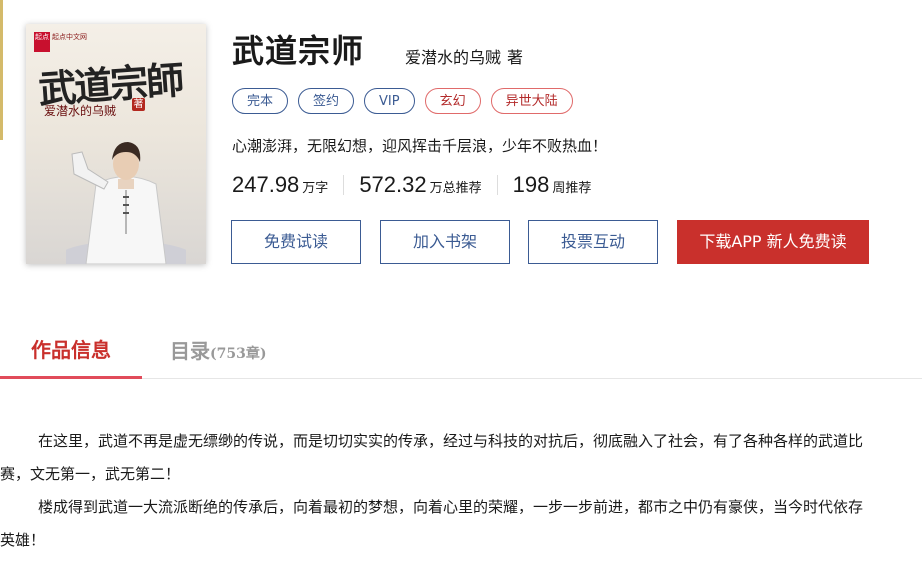 This screenshot has width=922, height=564. Describe the element at coordinates (80, 111) in the screenshot. I see `cover-author: 爱潜水的乌贼` at that location.